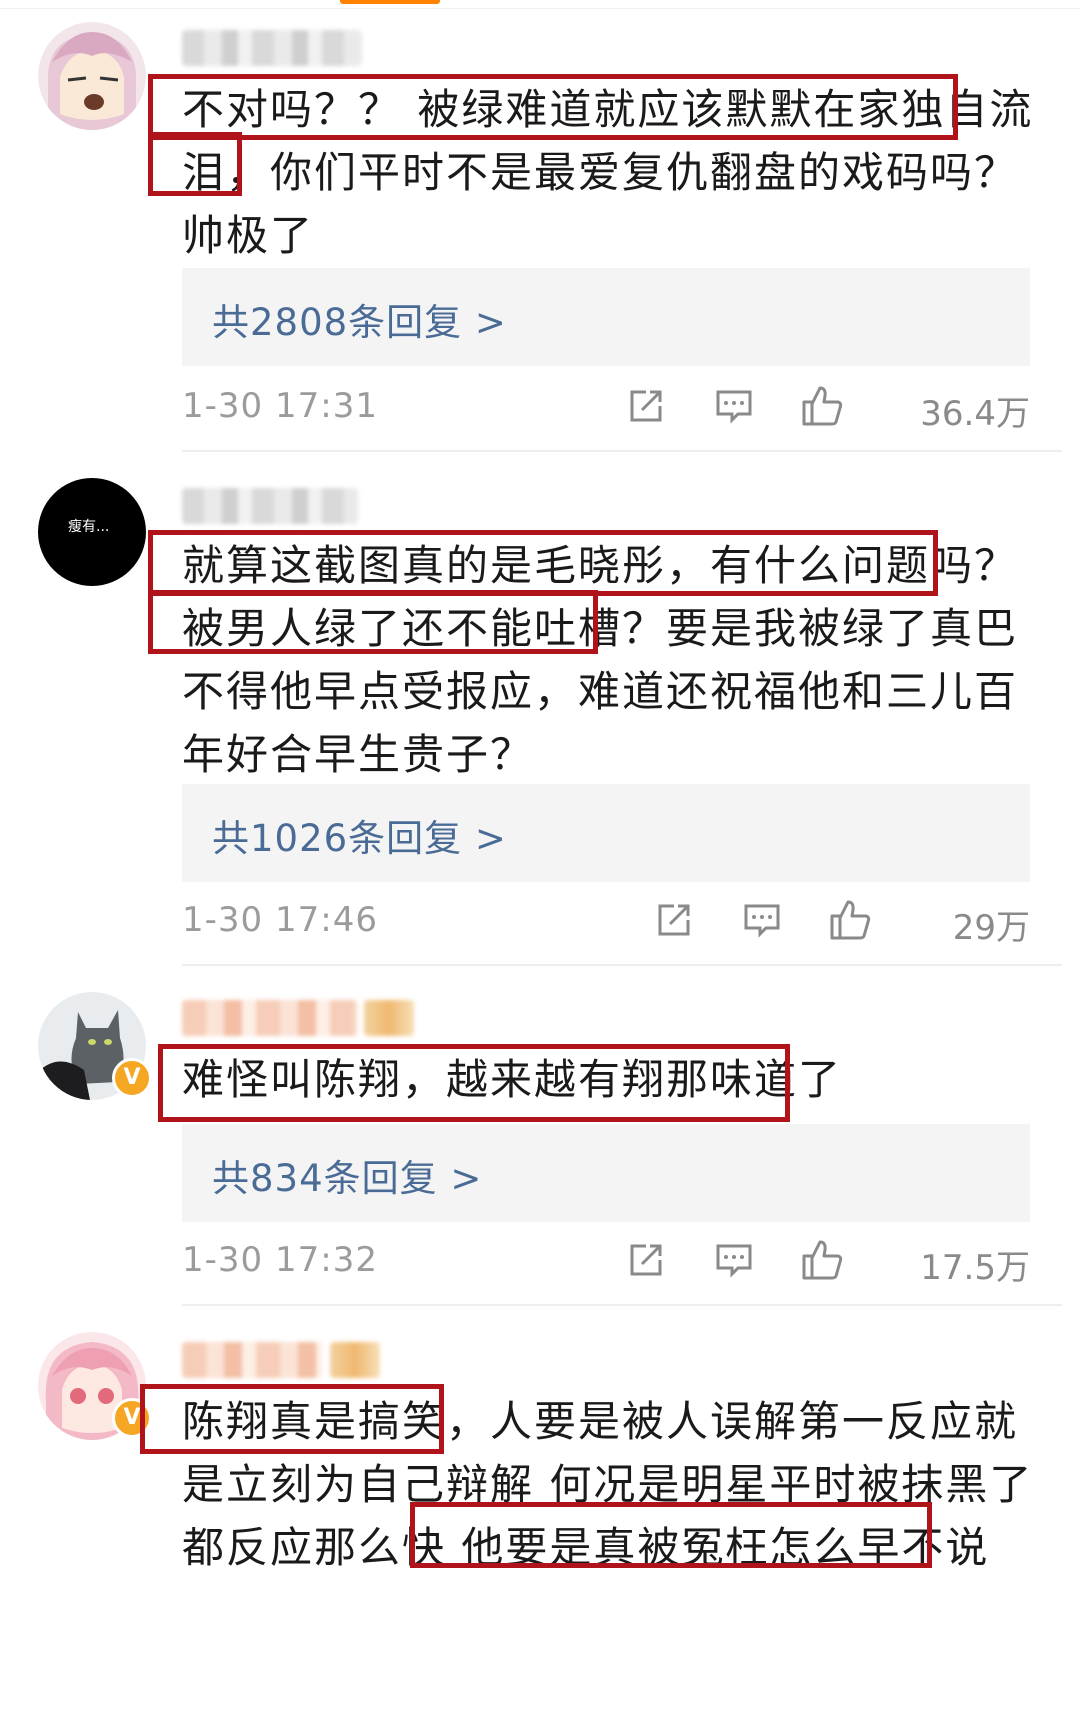 The width and height of the screenshot is (1080, 1715). I want to click on reply-count-link: 共834条回复 >, so click(347, 1175).